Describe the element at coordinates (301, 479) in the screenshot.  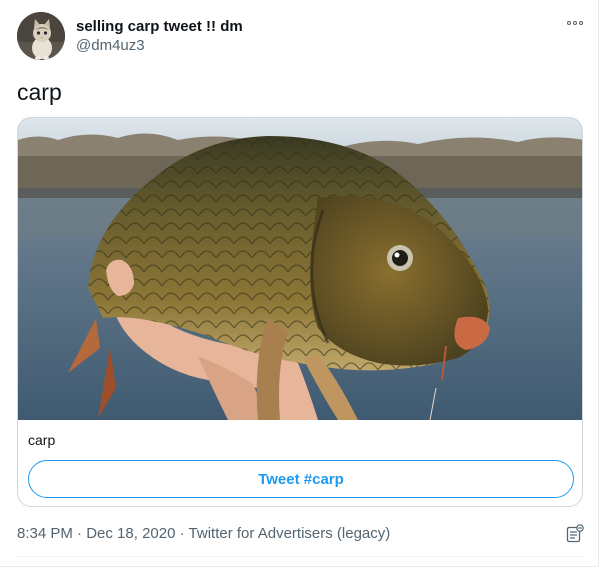
I see `tweet-hashtag-button: Tweet #carp` at that location.